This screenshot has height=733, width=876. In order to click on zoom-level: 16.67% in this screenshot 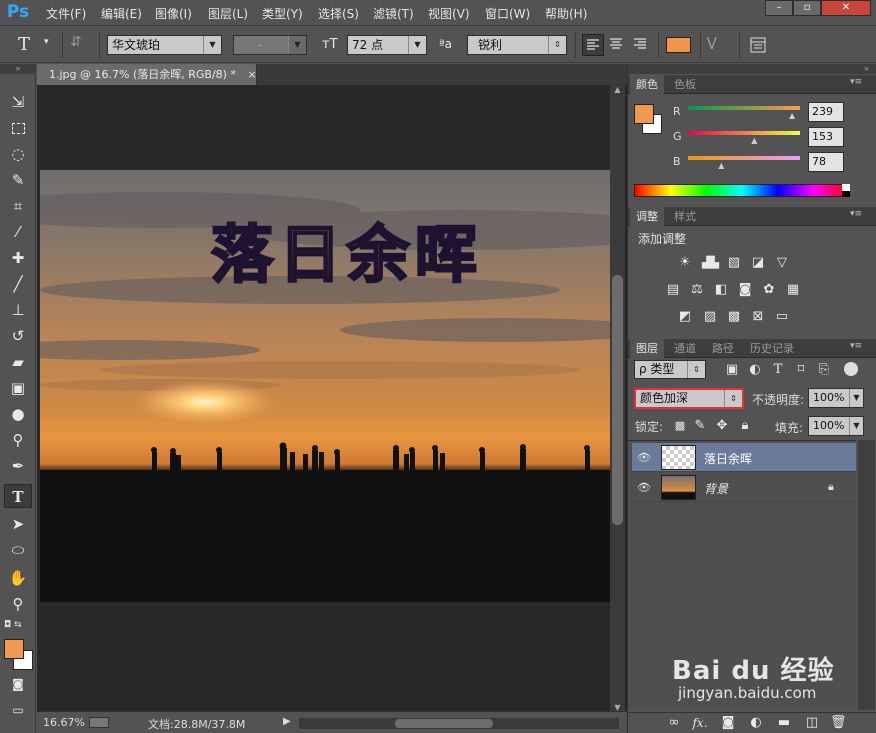, I will do `click(64, 722)`.